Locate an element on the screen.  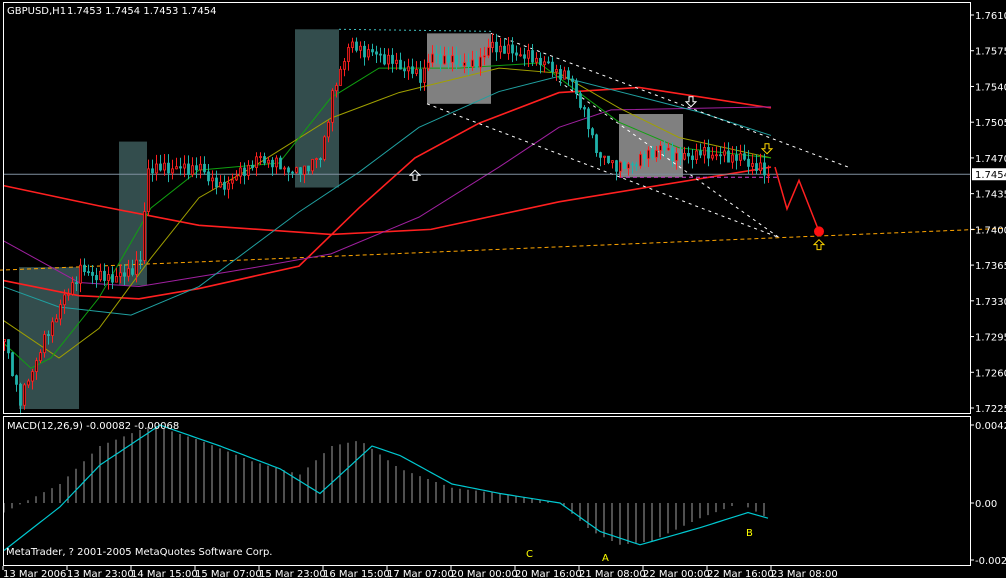
current-price-label: 1.7454 is located at coordinates (990, 175).